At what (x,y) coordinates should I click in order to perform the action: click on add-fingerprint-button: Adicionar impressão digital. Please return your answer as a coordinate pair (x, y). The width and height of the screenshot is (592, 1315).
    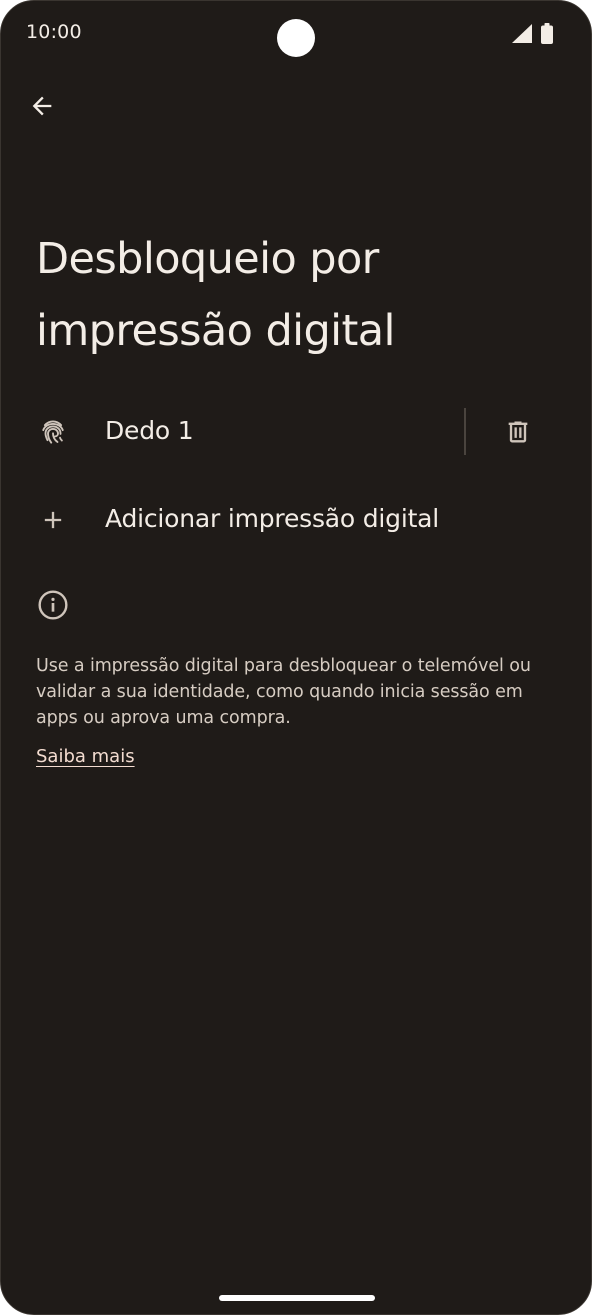
    Looking at the image, I should click on (296, 520).